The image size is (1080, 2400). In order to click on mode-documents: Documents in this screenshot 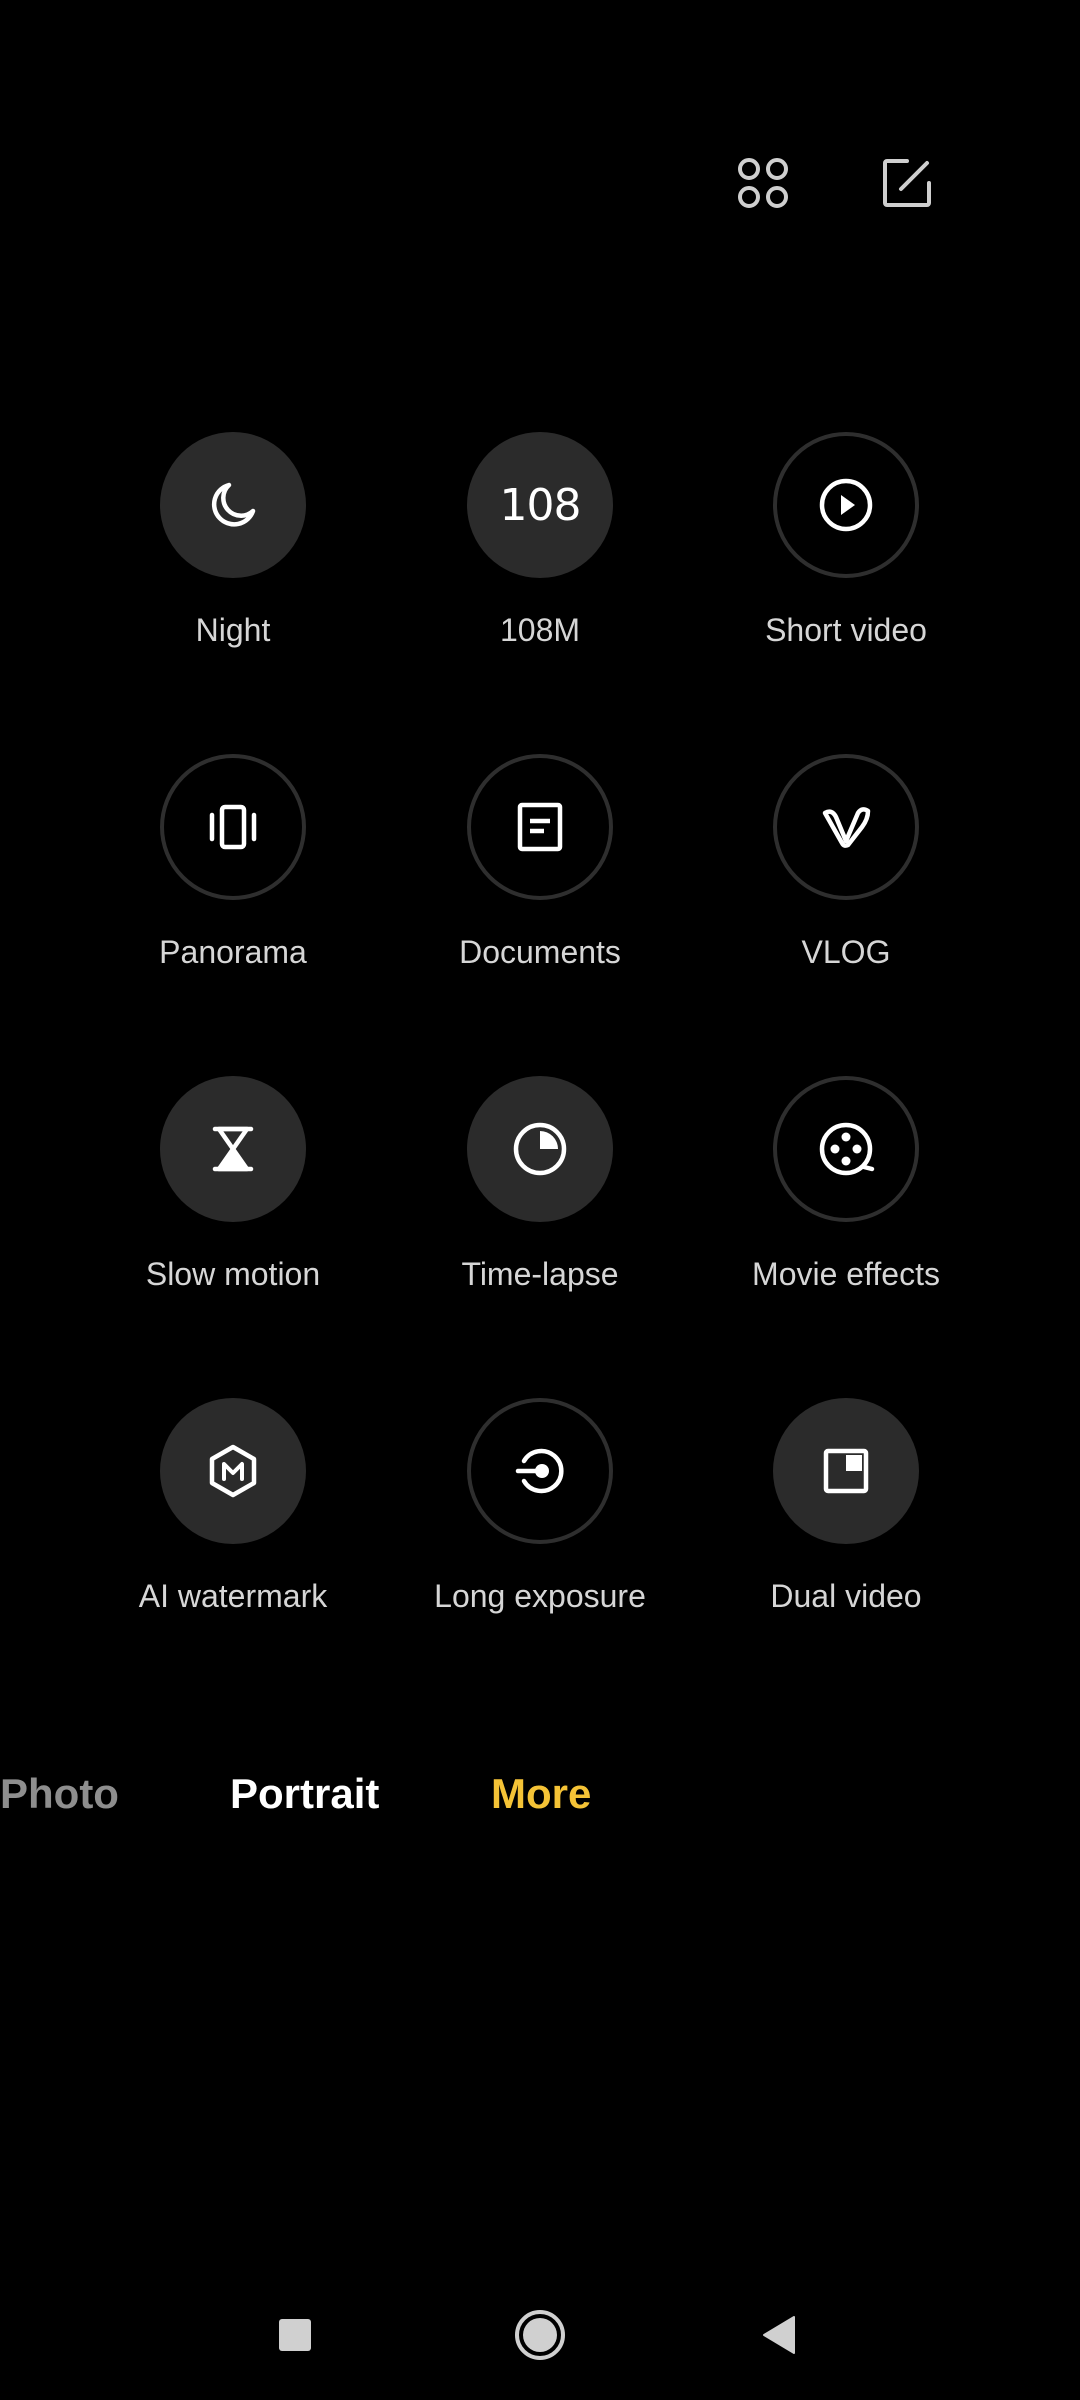, I will do `click(540, 884)`.